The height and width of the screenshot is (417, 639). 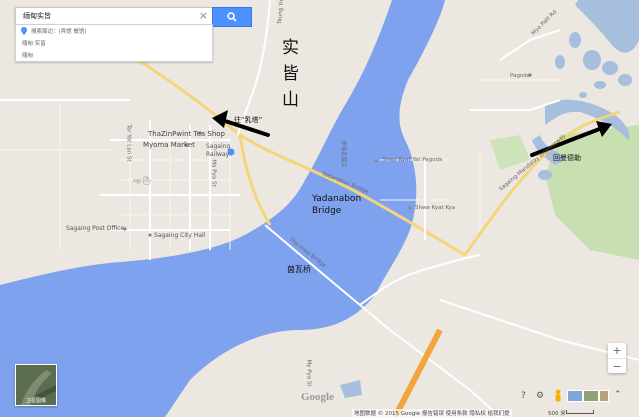 What do you see at coordinates (617, 350) in the screenshot?
I see `zoom-in-button: +` at bounding box center [617, 350].